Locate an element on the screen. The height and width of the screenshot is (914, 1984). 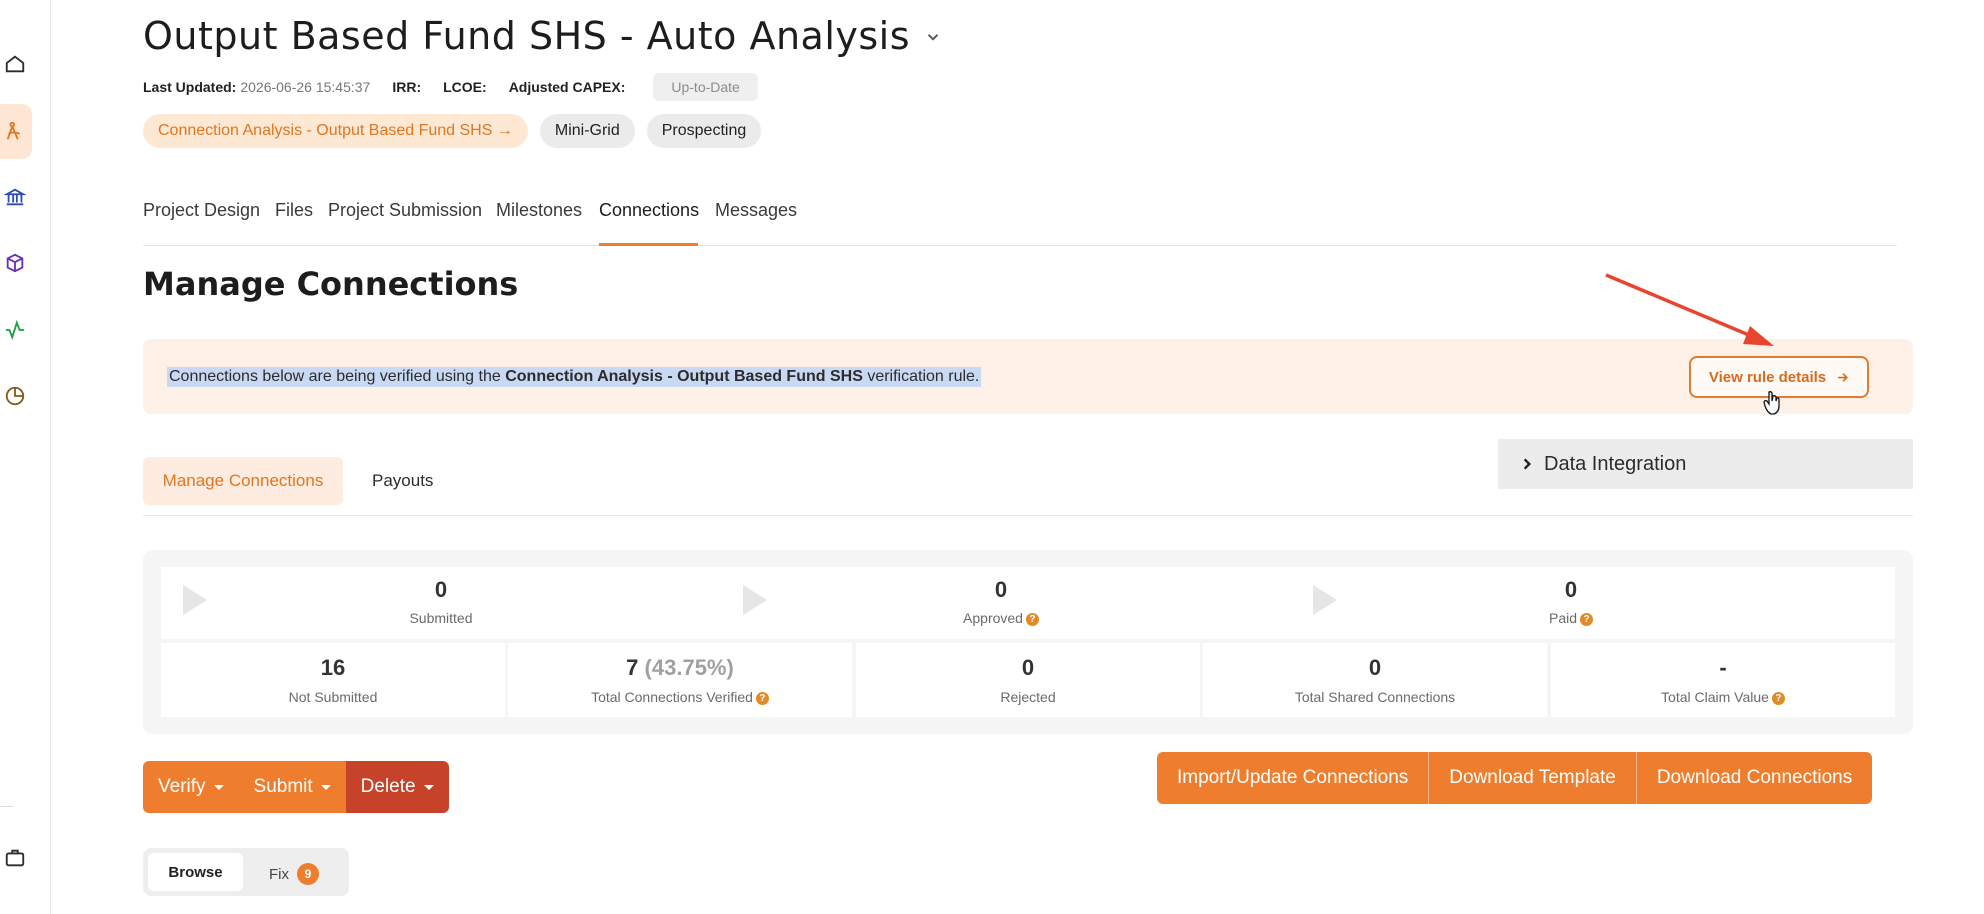
status-badge: Up-to-Date is located at coordinates (705, 87).